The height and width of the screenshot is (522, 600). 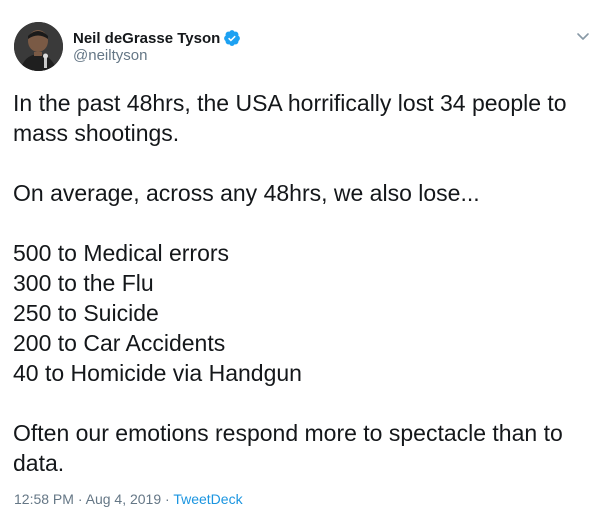 What do you see at coordinates (157, 373) in the screenshot?
I see `tweet-list-item: 40 to Homicide via Handgun` at bounding box center [157, 373].